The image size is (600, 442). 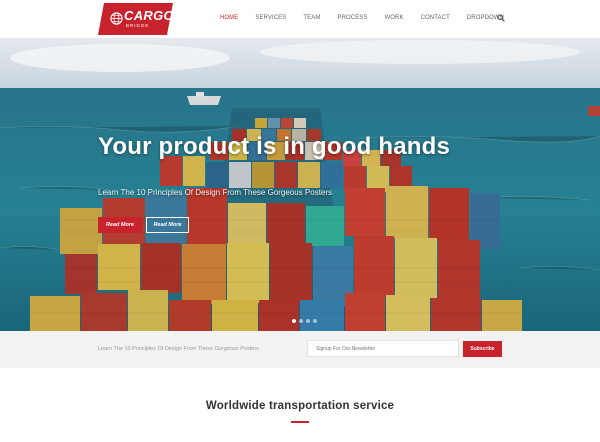 What do you see at coordinates (300, 422) in the screenshot?
I see `section-title-underline` at bounding box center [300, 422].